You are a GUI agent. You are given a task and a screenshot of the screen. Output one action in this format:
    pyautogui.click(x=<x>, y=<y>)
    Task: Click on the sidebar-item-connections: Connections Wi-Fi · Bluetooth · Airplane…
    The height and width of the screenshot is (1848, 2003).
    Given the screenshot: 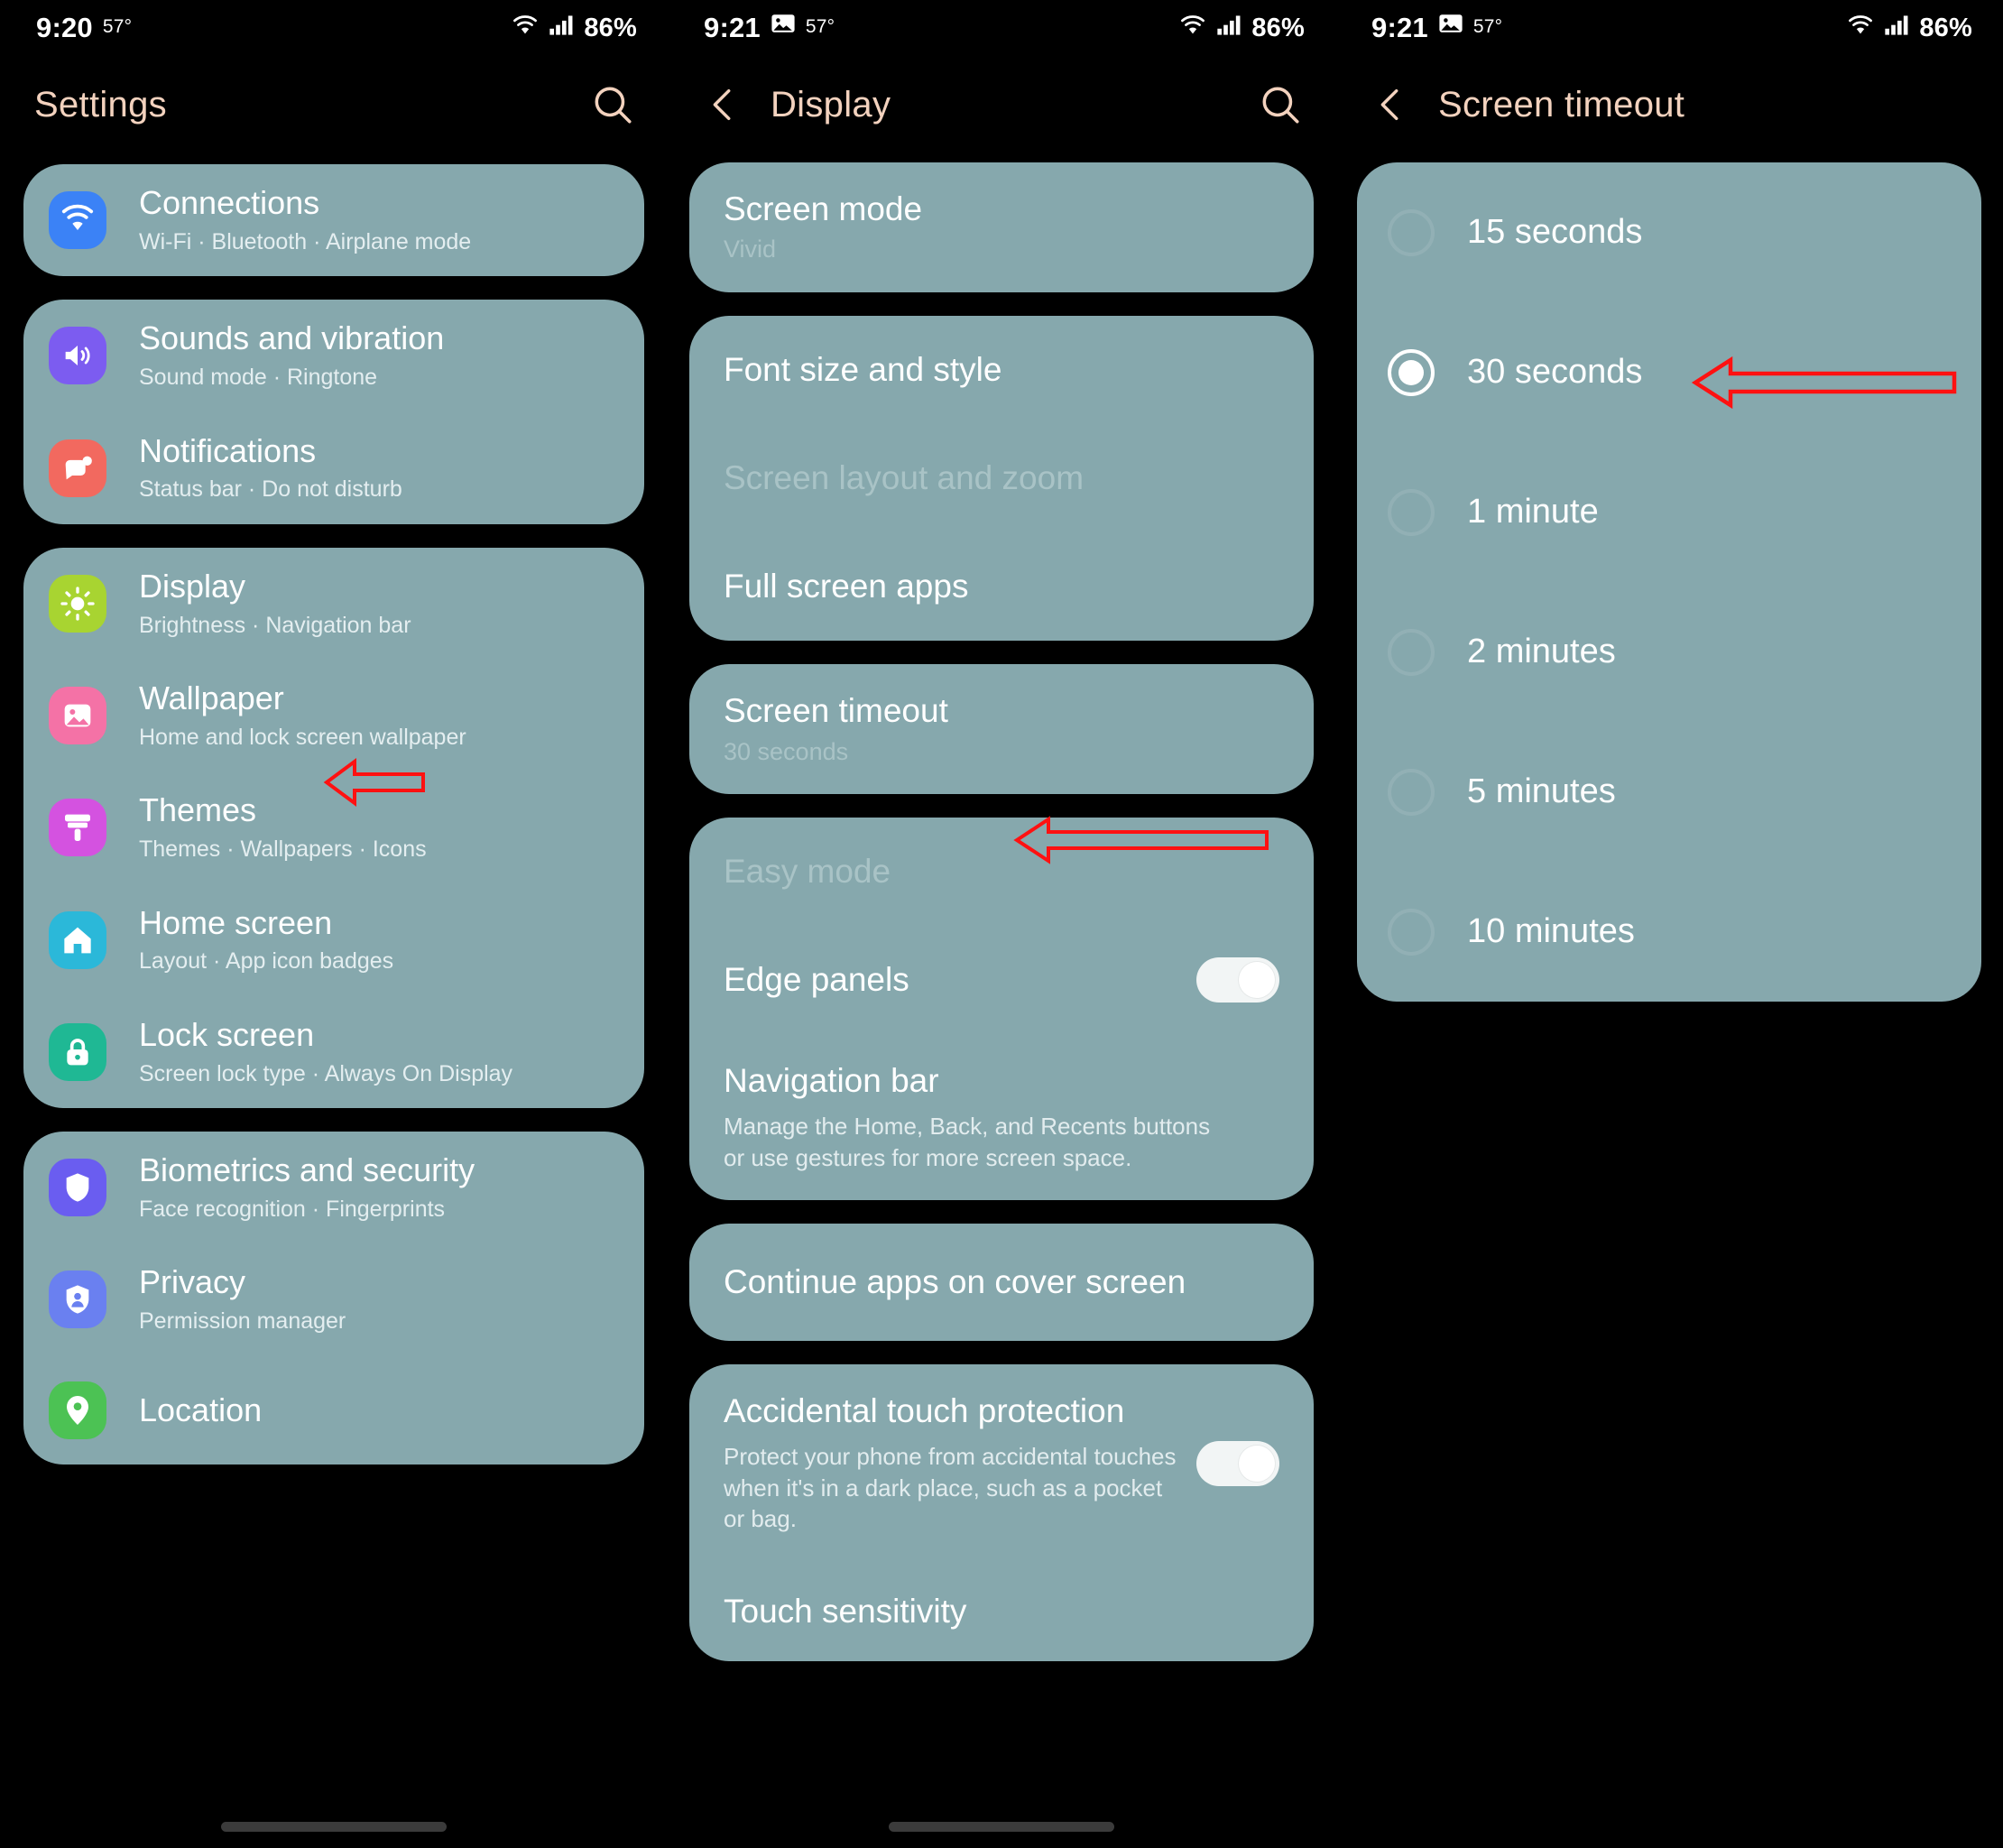 What is the action you would take?
    pyautogui.click(x=333, y=220)
    